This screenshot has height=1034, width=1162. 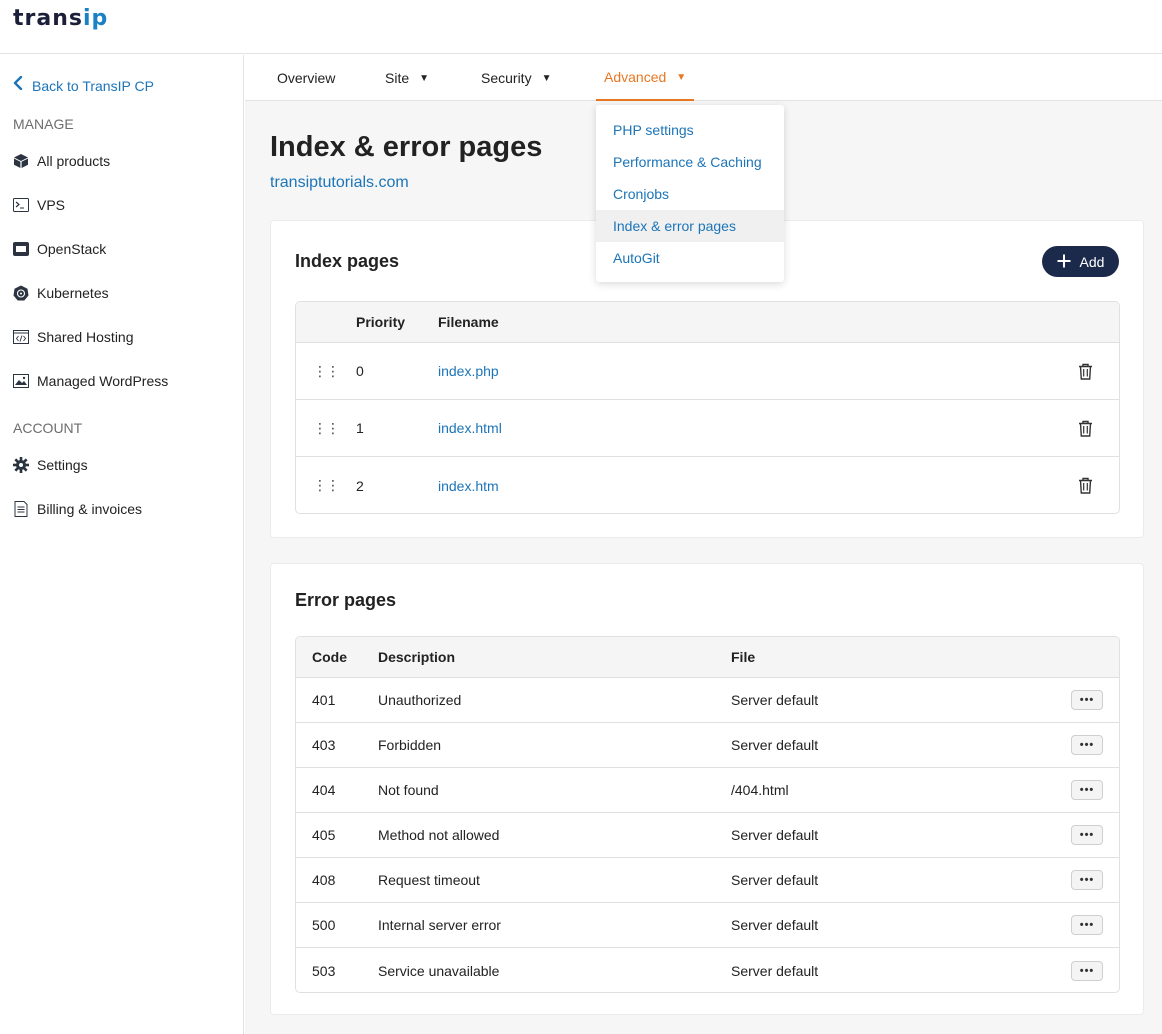 What do you see at coordinates (397, 78) in the screenshot?
I see `tab-label: Site` at bounding box center [397, 78].